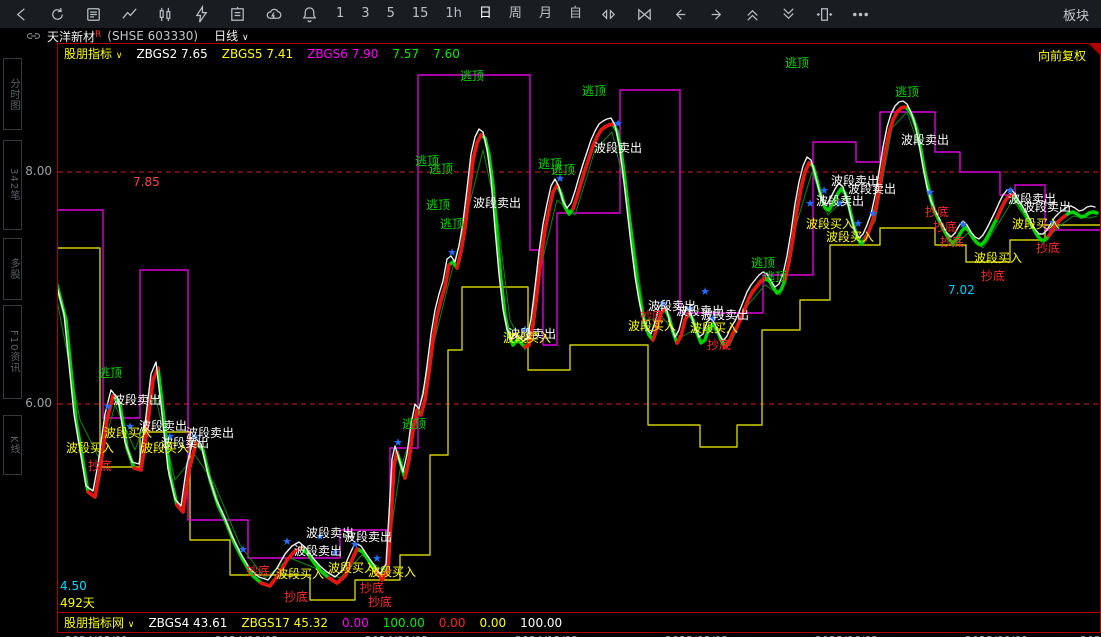  I want to click on split-view-icon, so click(608, 14).